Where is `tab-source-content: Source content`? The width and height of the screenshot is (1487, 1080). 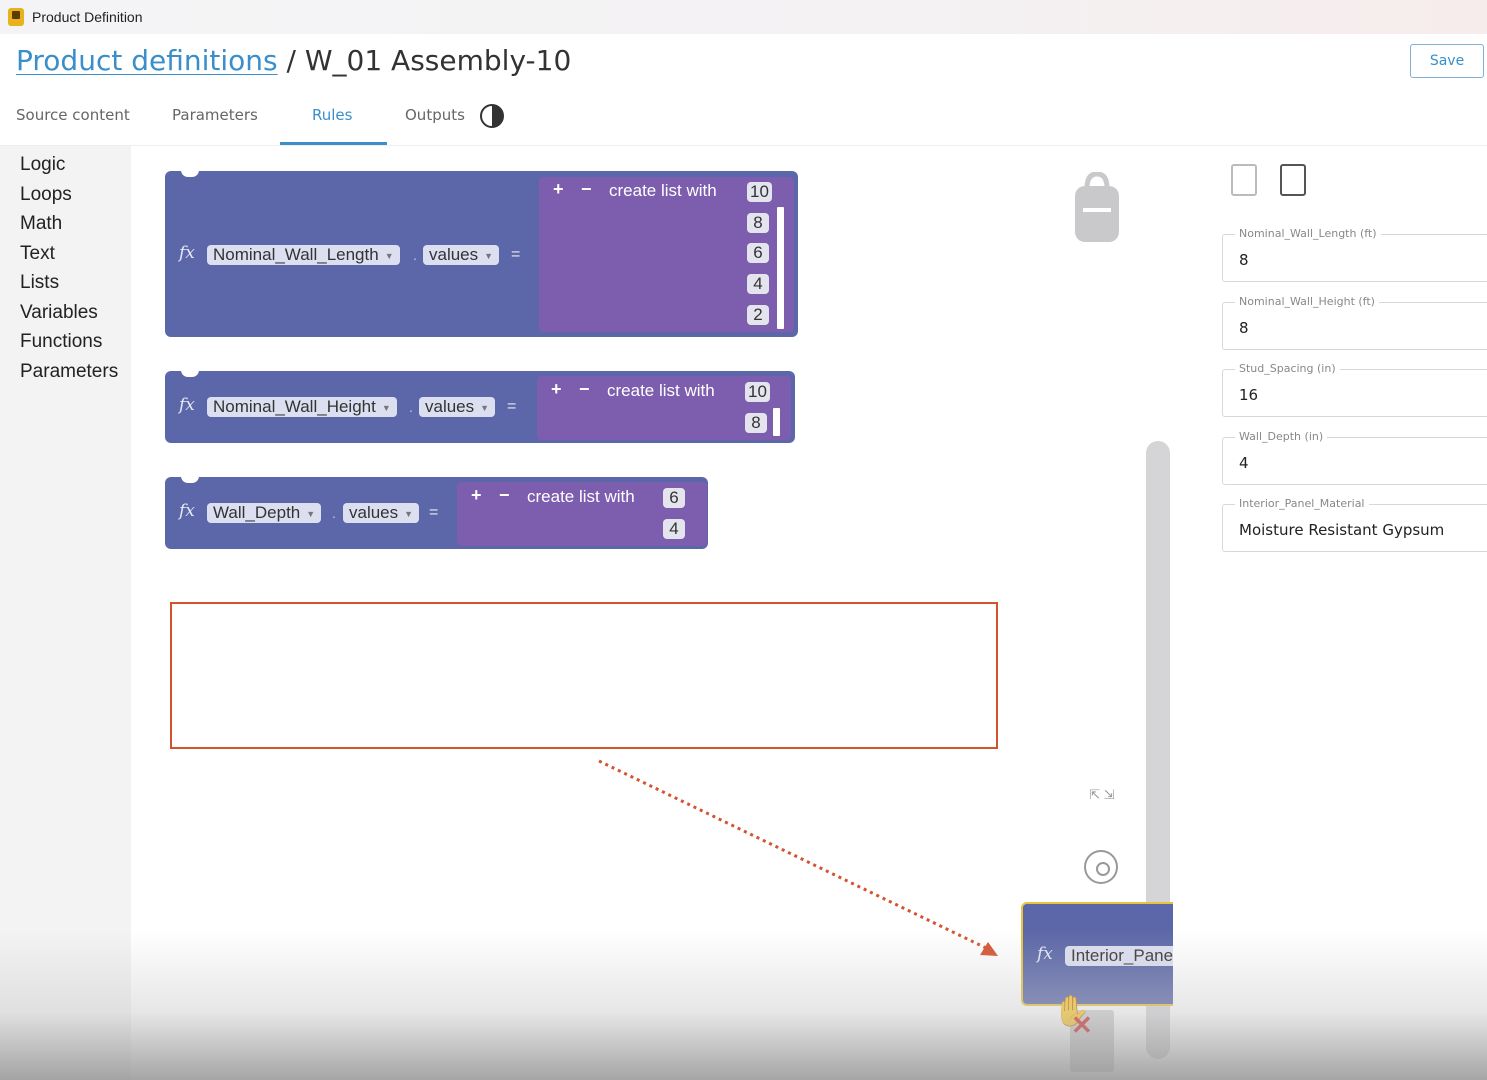
tab-source-content: Source content is located at coordinates (73, 115).